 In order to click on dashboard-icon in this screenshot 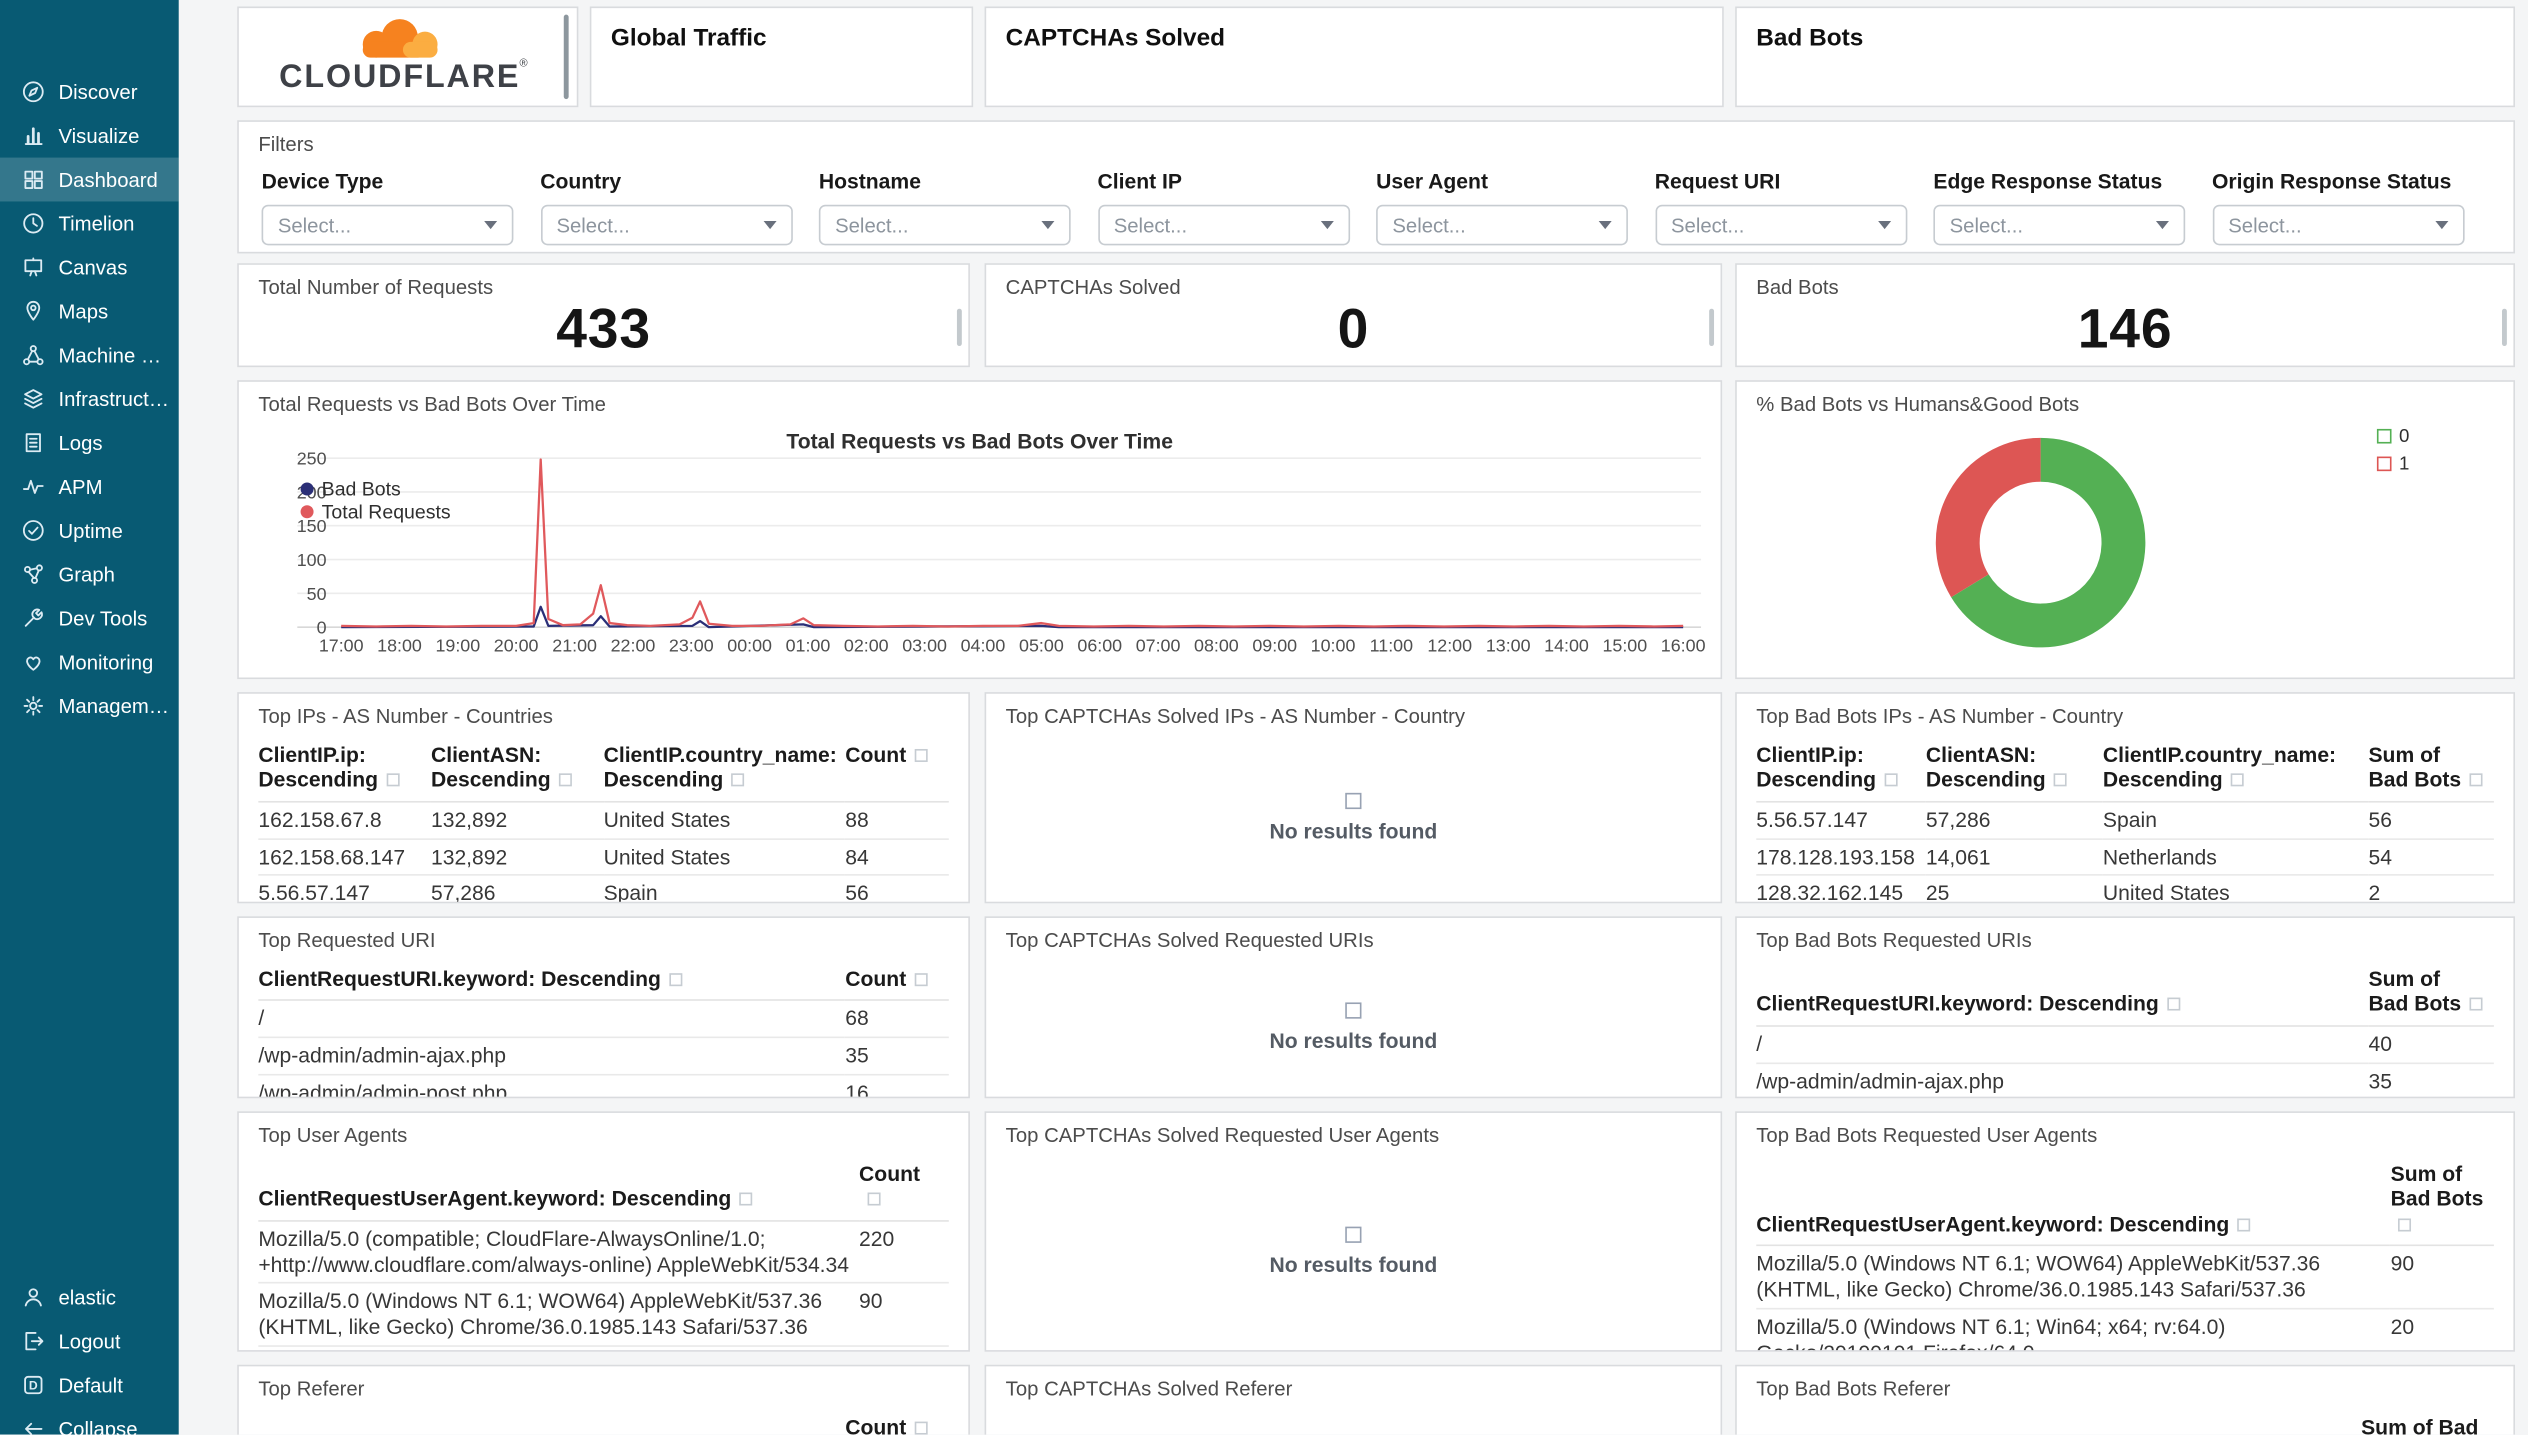, I will do `click(33, 179)`.